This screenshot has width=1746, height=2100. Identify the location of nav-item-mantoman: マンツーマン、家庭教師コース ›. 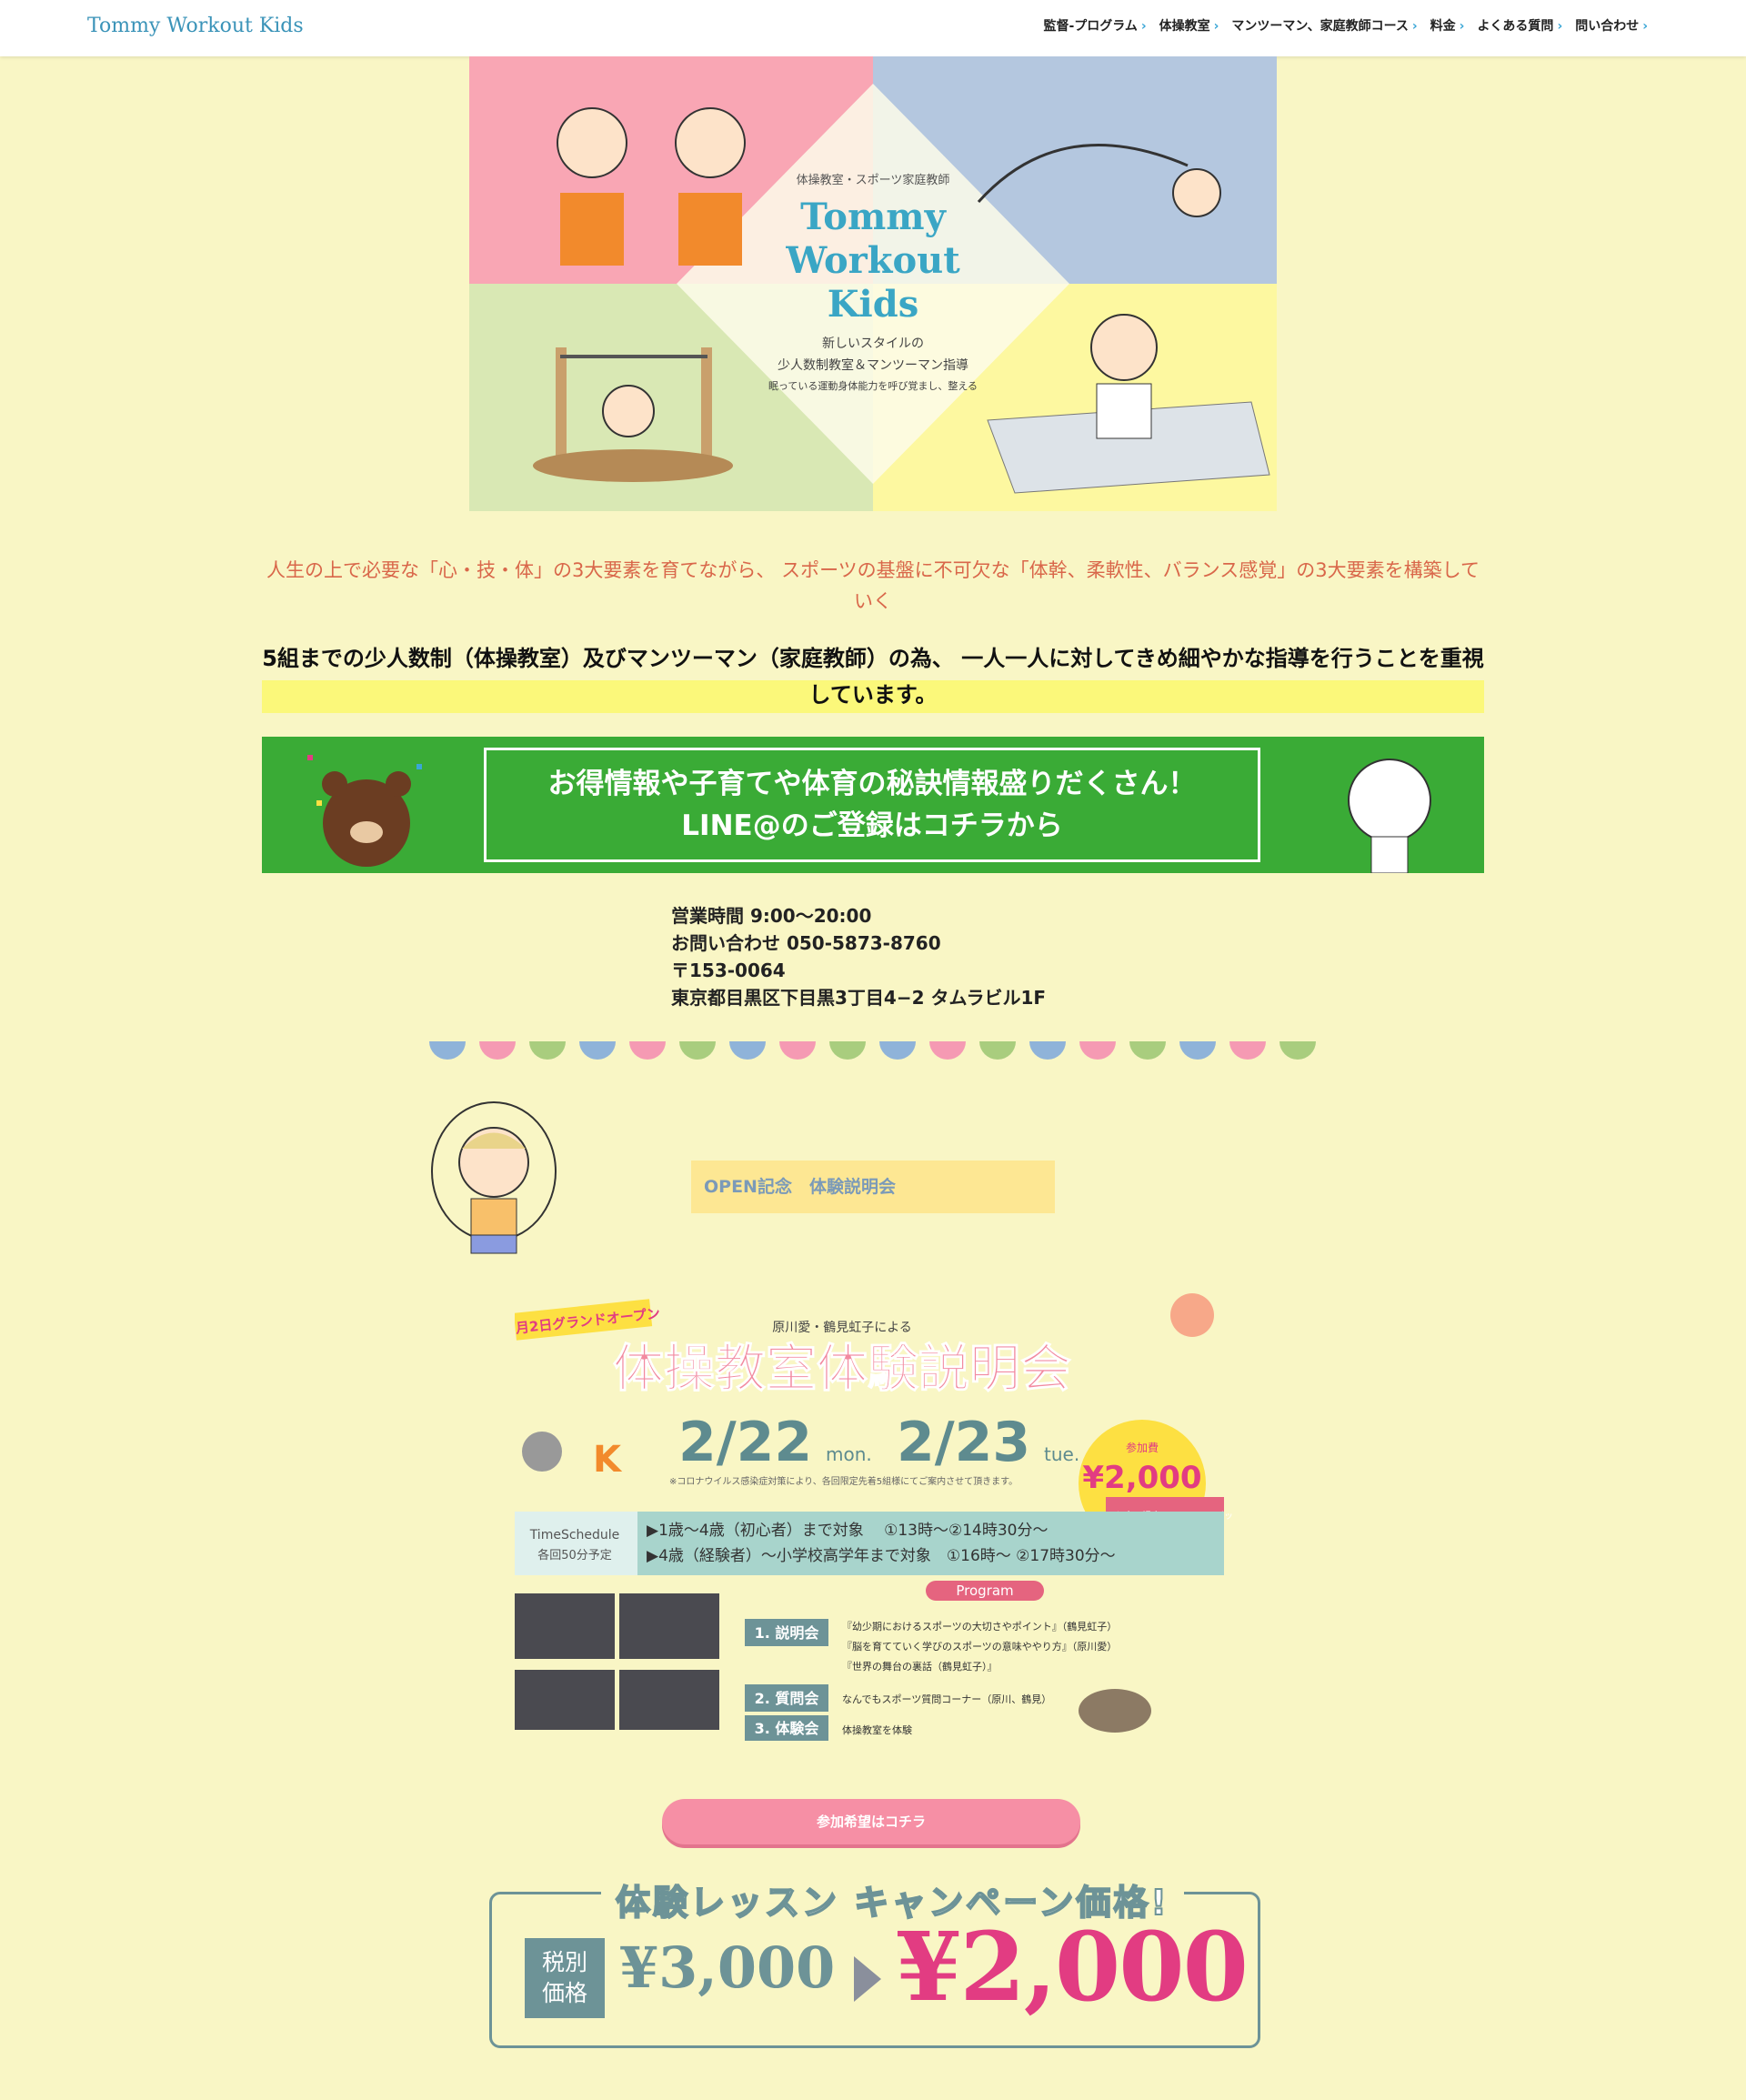
(1324, 26).